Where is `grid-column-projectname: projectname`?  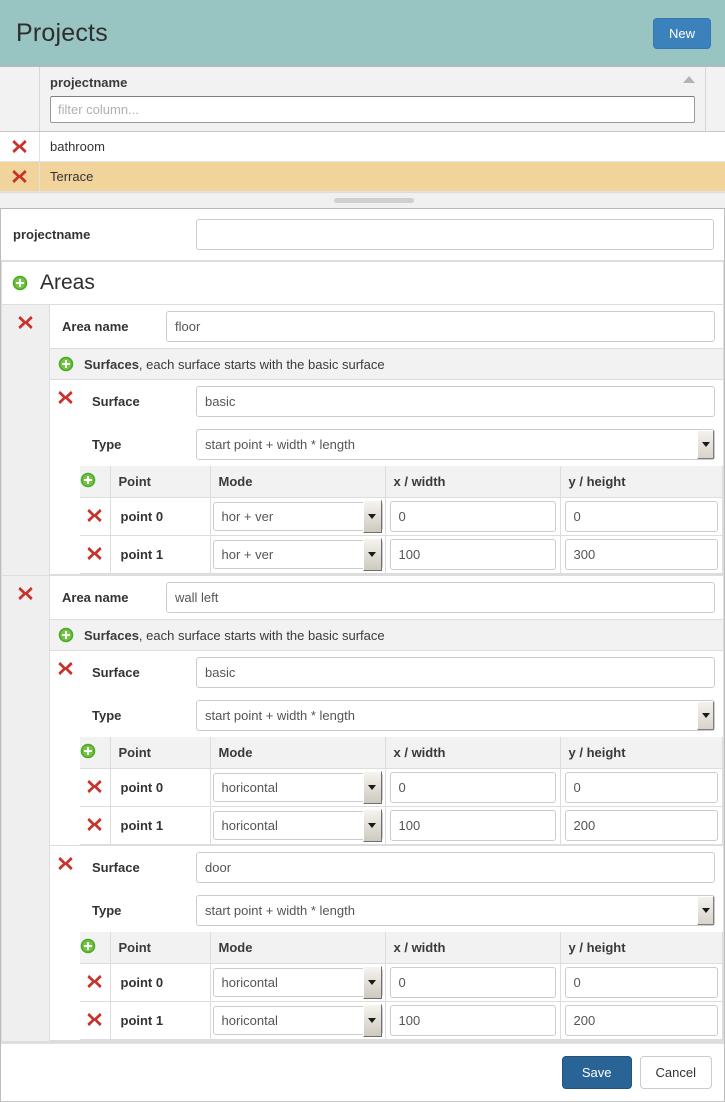 grid-column-projectname: projectname is located at coordinates (372, 99).